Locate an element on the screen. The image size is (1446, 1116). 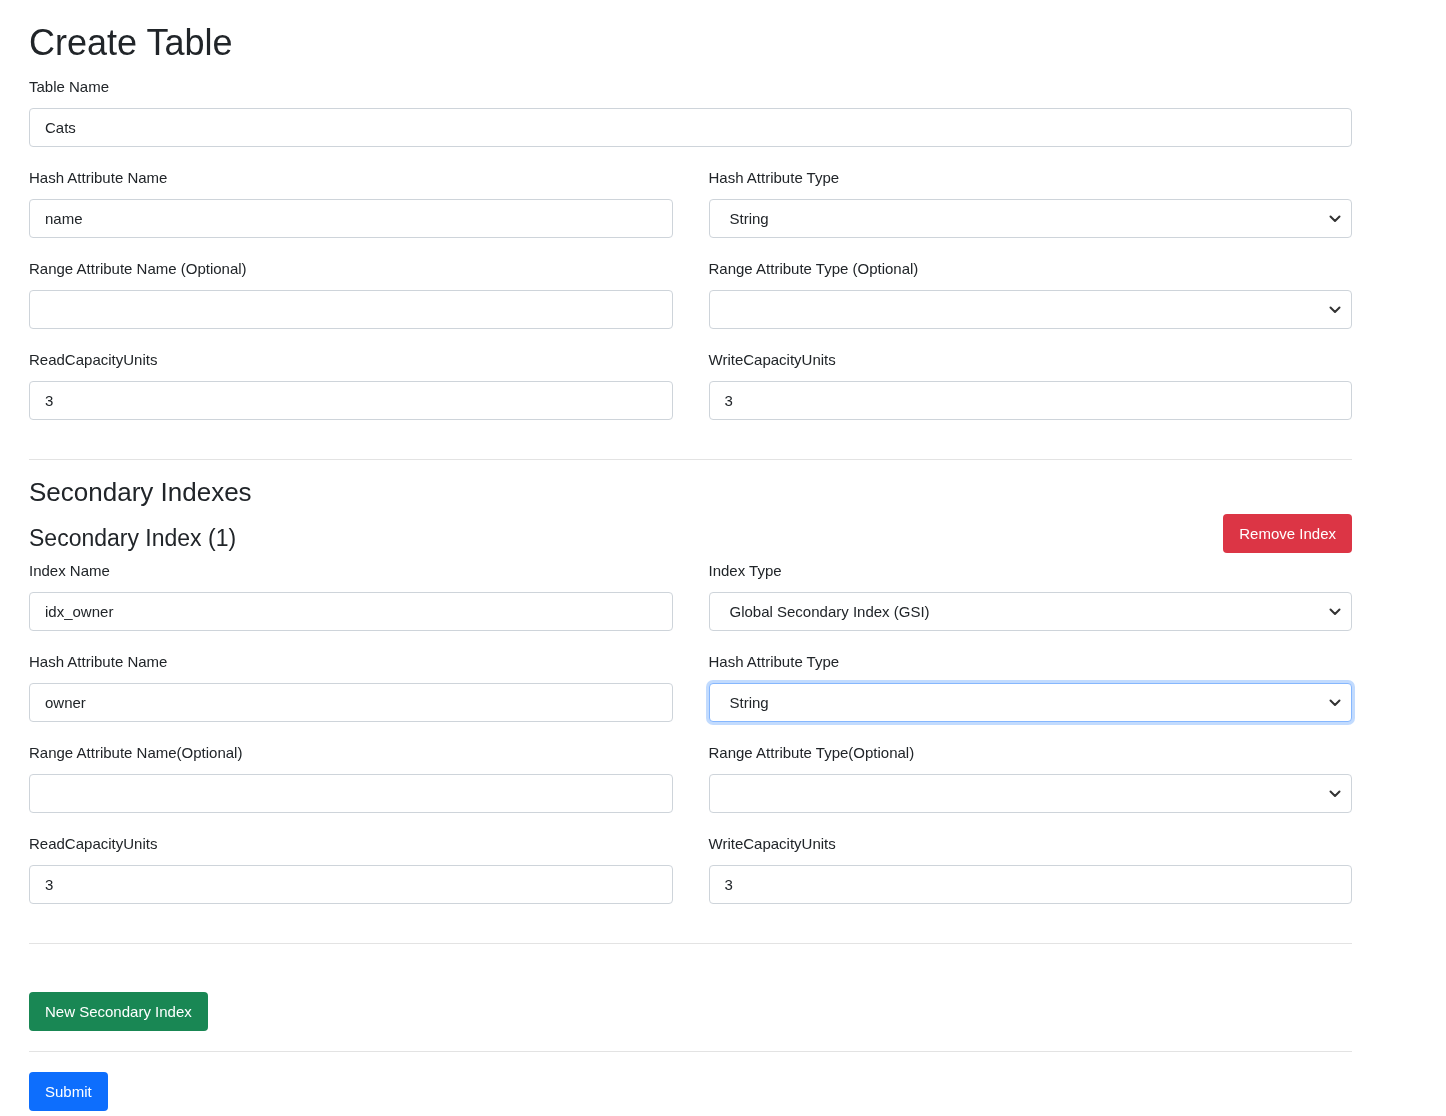
text-field: owner is located at coordinates (351, 702).